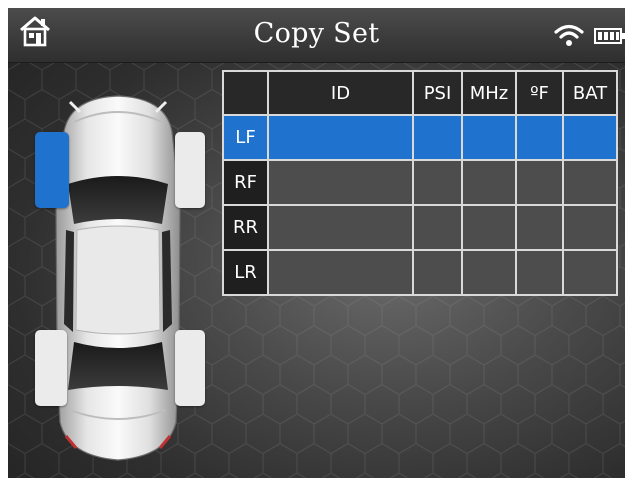  What do you see at coordinates (245, 137) in the screenshot?
I see `row-label-lf: LF` at bounding box center [245, 137].